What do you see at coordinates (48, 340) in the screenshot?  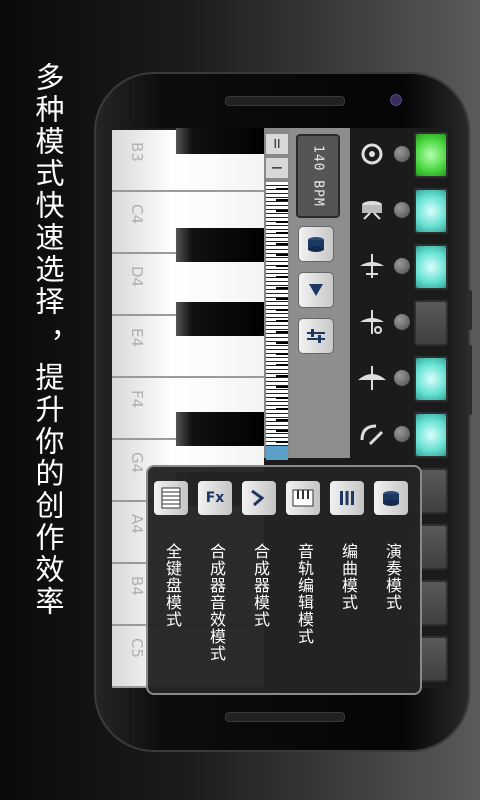 I see `promo-text: 多种模式快速选择 ，提升你的创作效率` at bounding box center [48, 340].